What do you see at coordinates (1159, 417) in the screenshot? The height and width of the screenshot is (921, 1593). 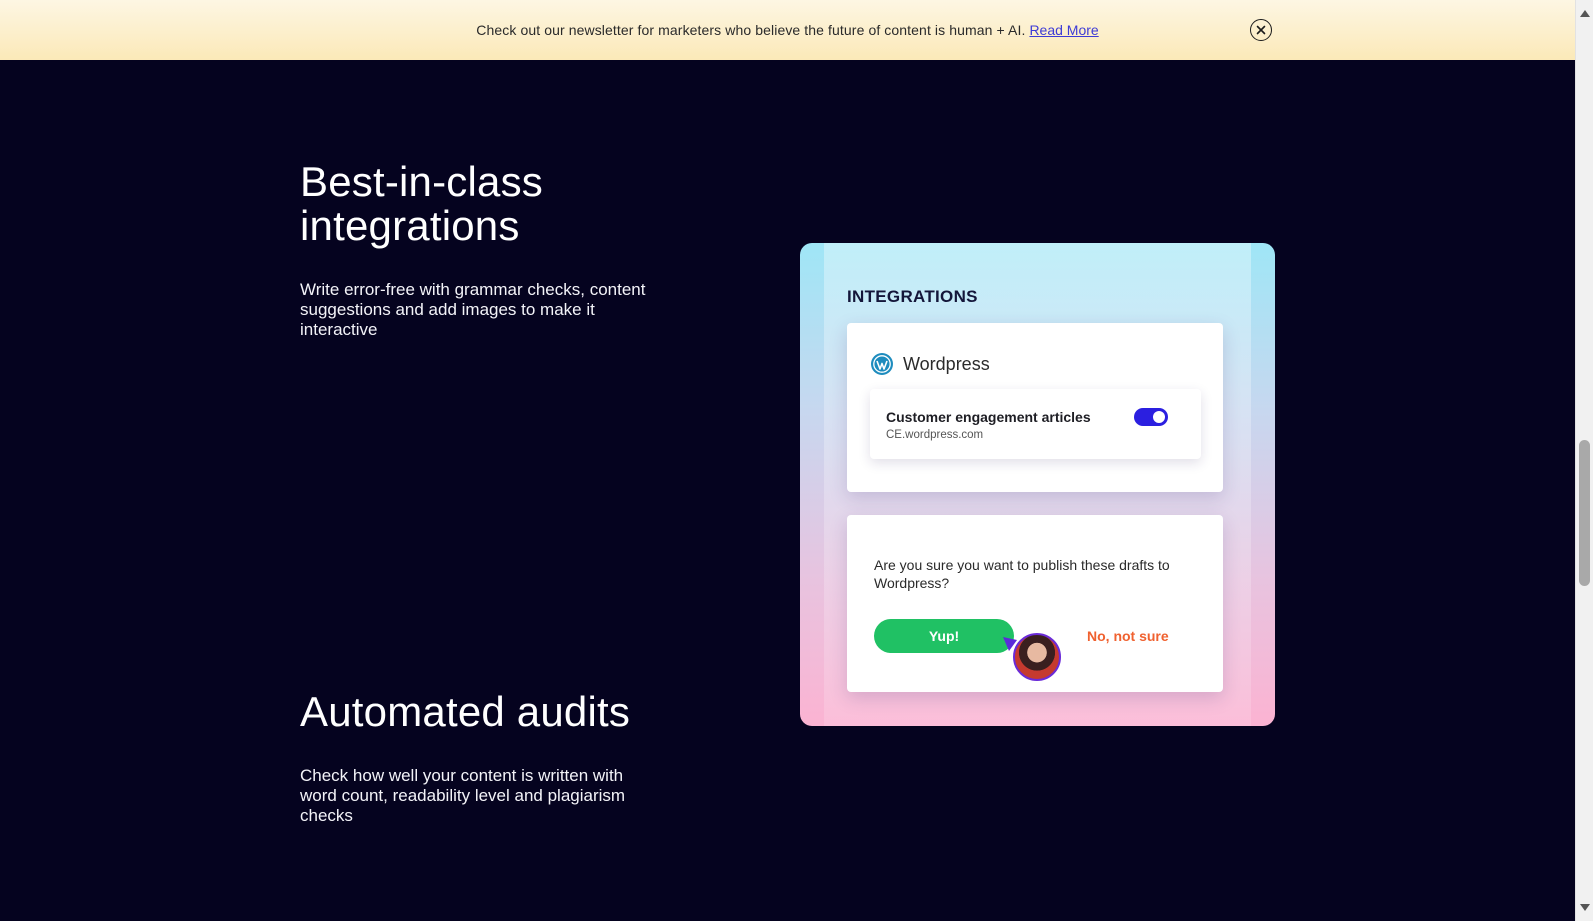 I see `toggle-knob` at bounding box center [1159, 417].